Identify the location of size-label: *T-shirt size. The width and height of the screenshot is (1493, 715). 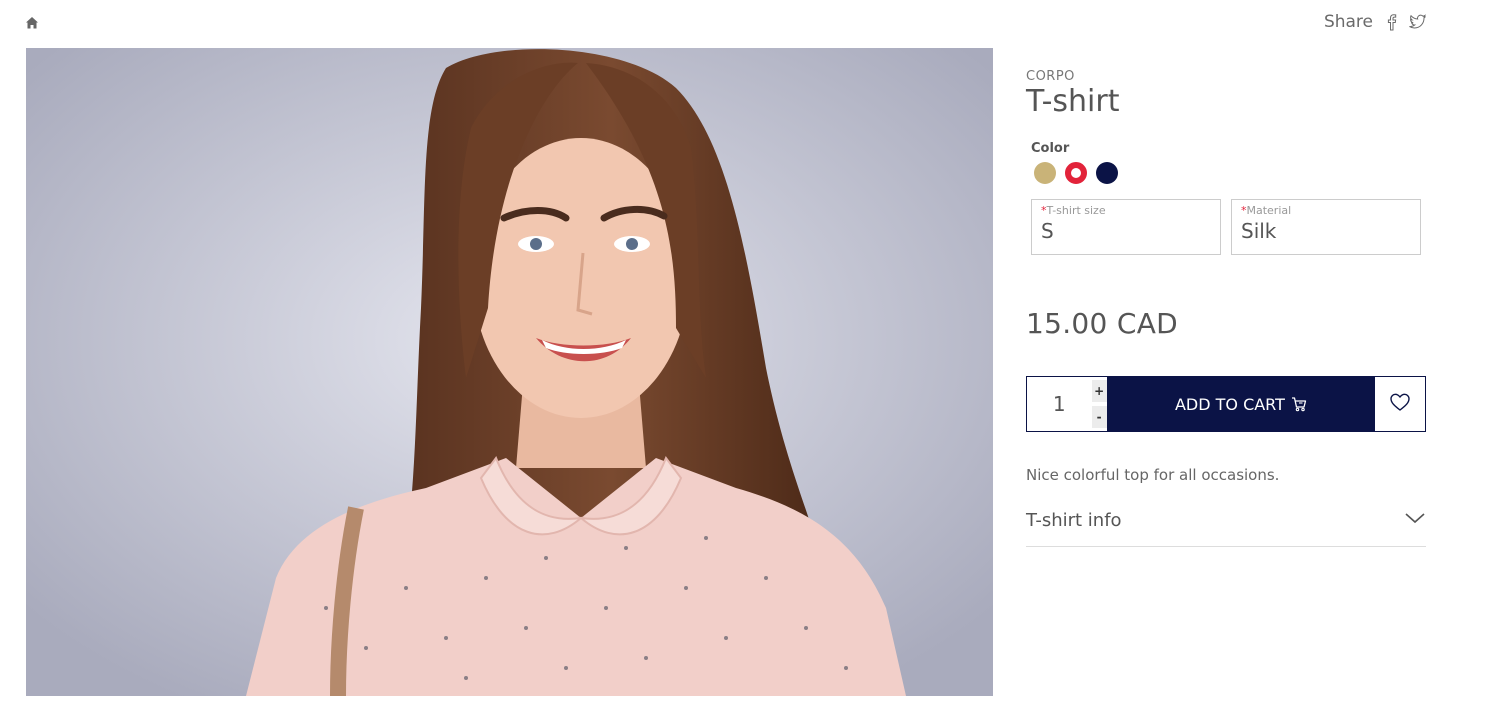
(1073, 210).